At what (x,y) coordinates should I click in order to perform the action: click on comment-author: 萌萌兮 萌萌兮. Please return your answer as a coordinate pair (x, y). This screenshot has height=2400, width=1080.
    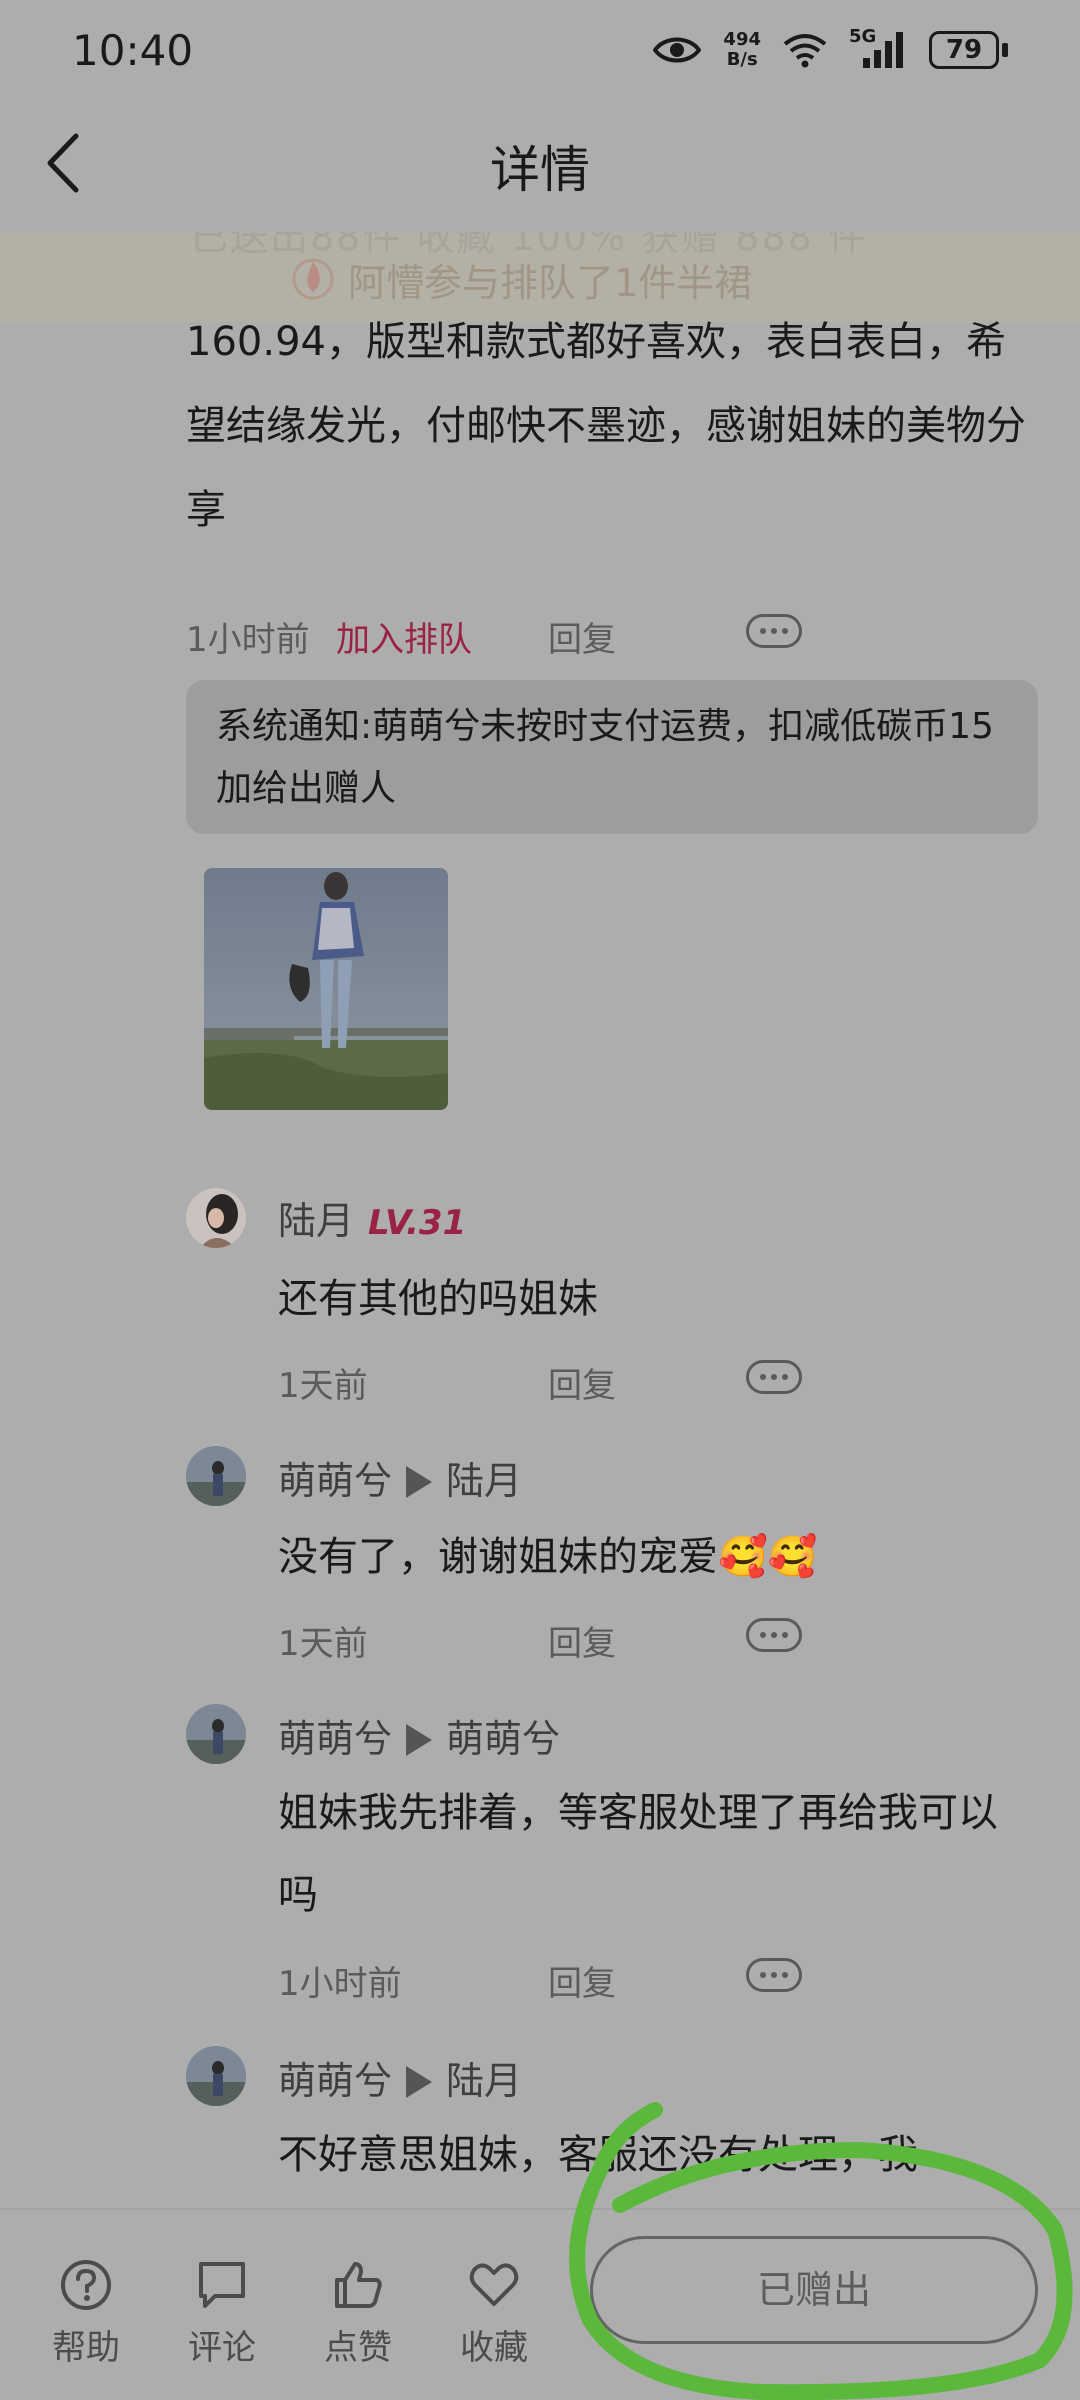
    Looking at the image, I should click on (419, 1735).